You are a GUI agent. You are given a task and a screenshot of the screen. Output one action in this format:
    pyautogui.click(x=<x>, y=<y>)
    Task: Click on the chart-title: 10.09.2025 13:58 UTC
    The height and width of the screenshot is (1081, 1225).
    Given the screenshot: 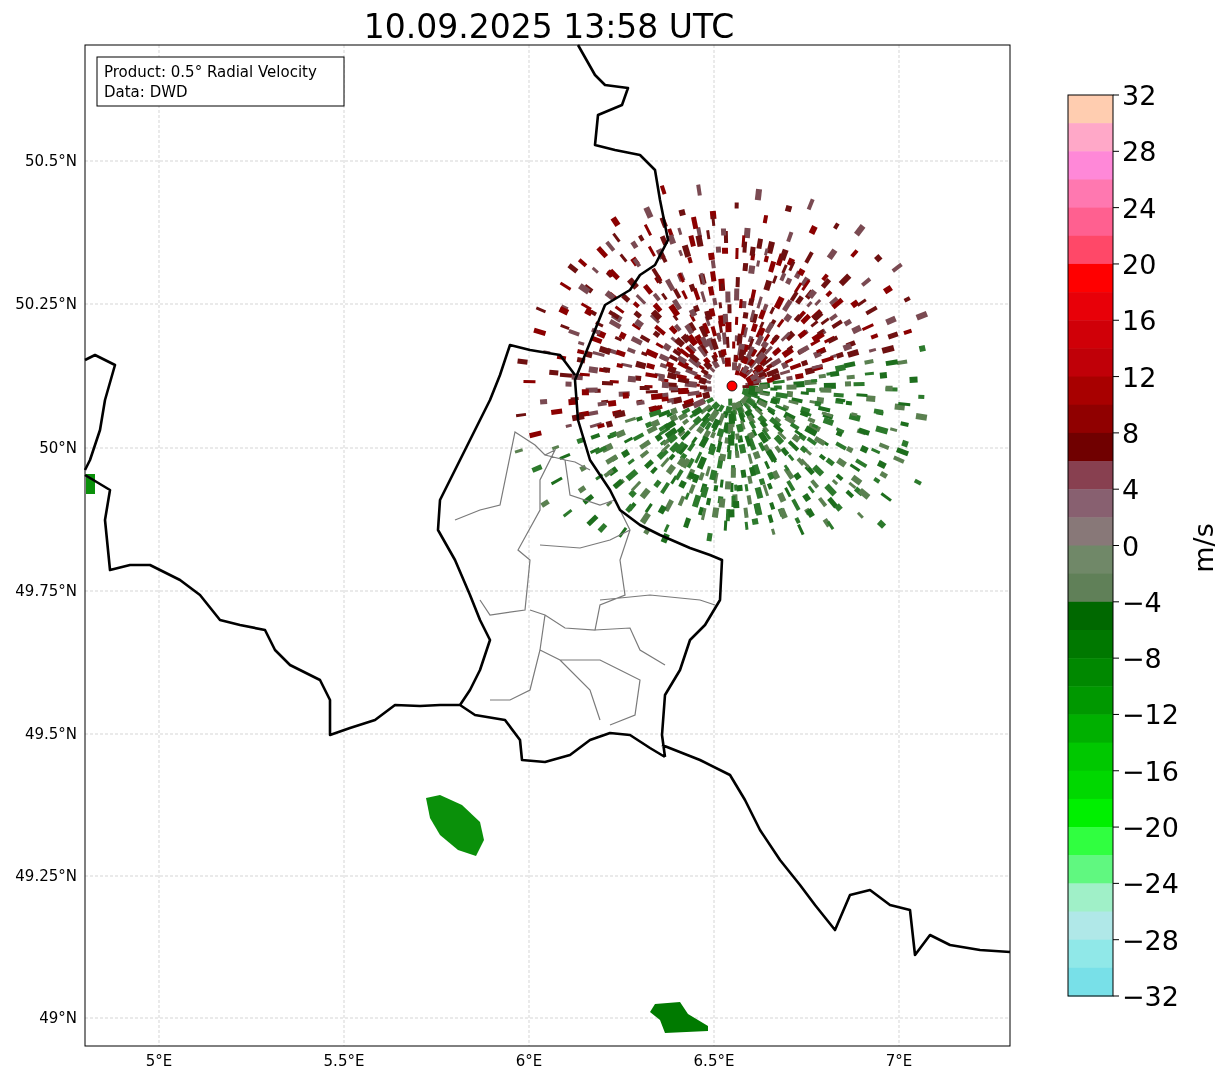 What is the action you would take?
    pyautogui.click(x=549, y=26)
    